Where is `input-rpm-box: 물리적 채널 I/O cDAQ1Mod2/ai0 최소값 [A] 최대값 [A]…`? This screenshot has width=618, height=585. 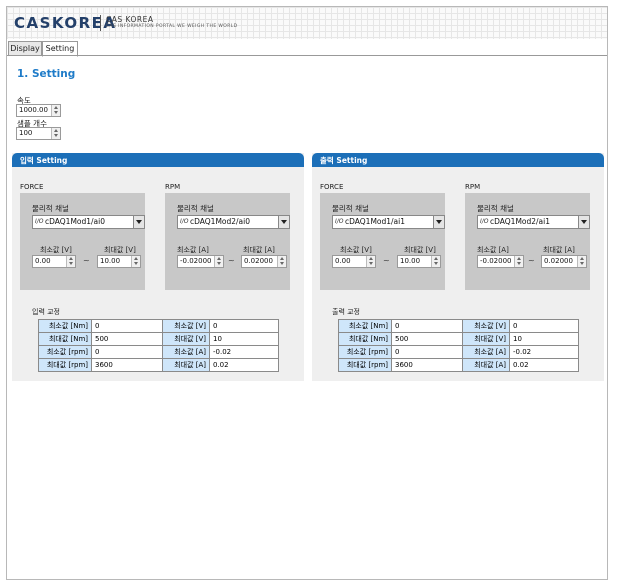
input-rpm-box: 물리적 채널 I/O cDAQ1Mod2/ai0 최소값 [A] 최대값 [A]… is located at coordinates (227, 241).